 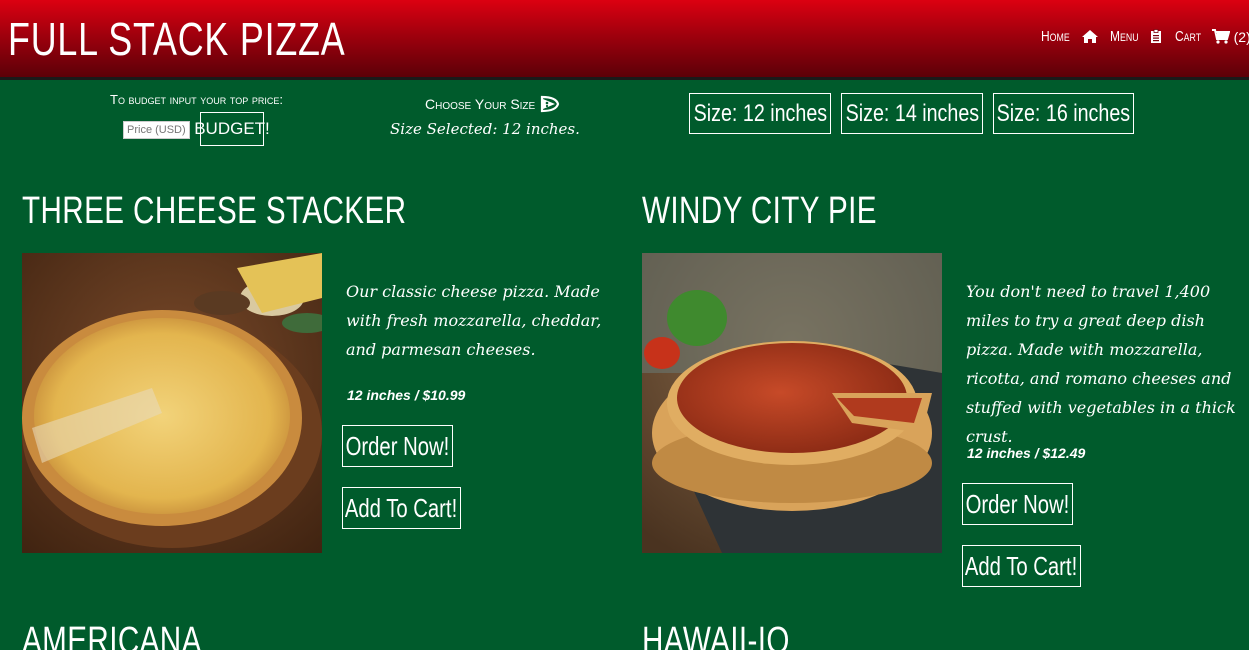 What do you see at coordinates (624, 40) in the screenshot?
I see `site-header: FULL STACK PIZZA Home Menu Cart (2)` at bounding box center [624, 40].